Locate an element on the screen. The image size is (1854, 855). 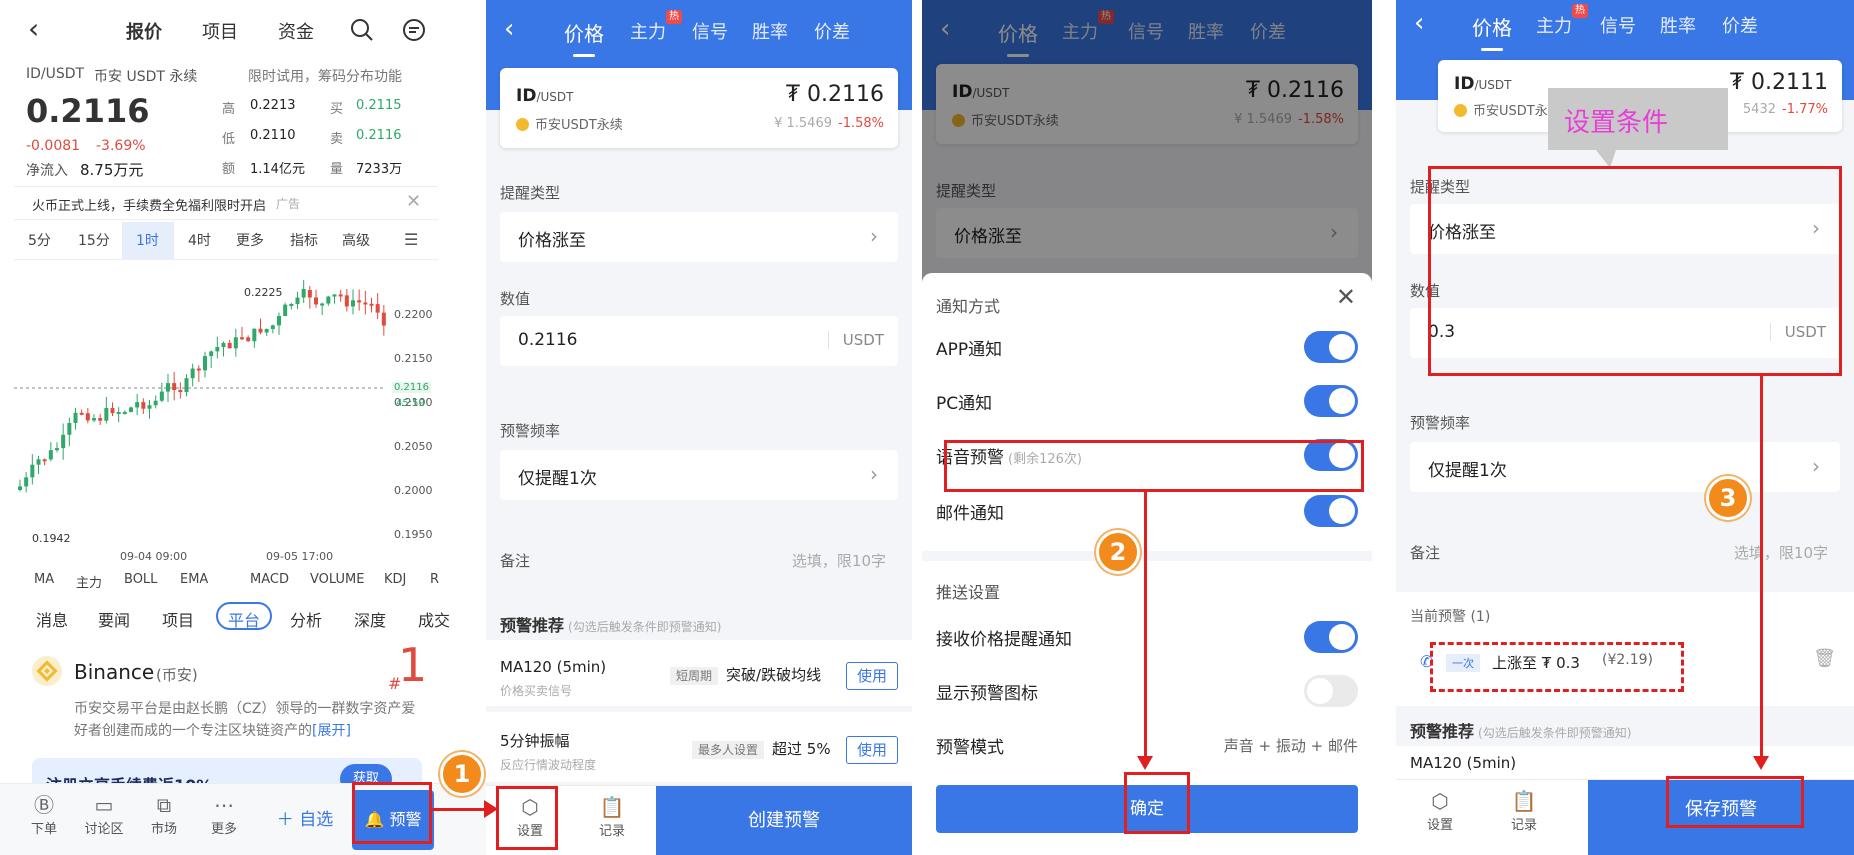
search-icon is located at coordinates (362, 30).